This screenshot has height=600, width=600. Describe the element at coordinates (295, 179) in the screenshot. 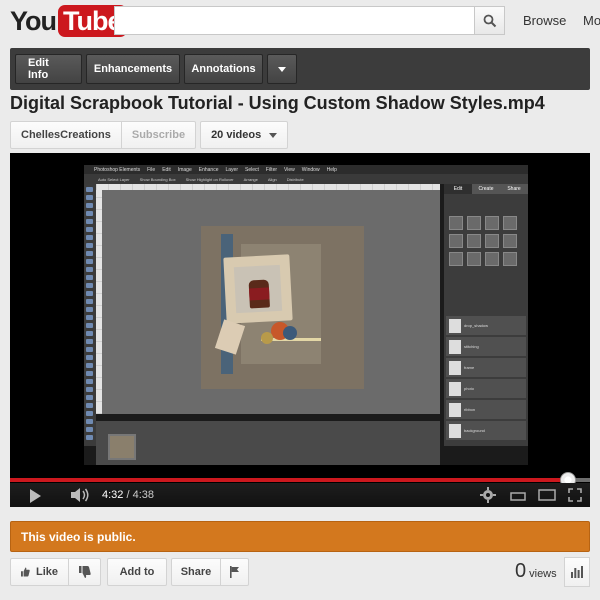

I see `option-item: Distribute` at that location.